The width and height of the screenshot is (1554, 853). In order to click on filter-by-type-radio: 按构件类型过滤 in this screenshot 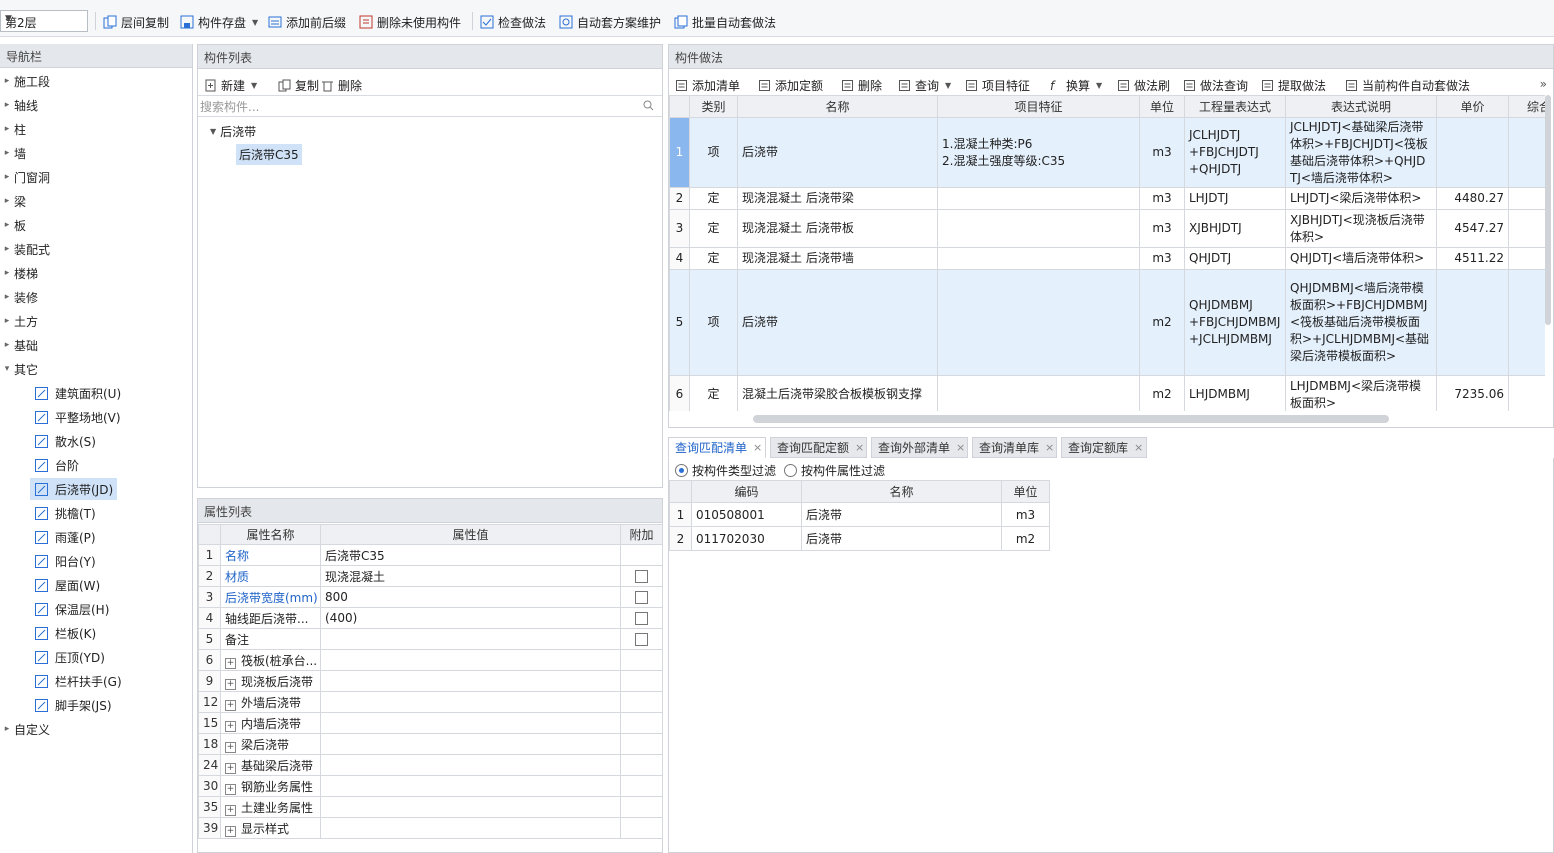, I will do `click(725, 470)`.